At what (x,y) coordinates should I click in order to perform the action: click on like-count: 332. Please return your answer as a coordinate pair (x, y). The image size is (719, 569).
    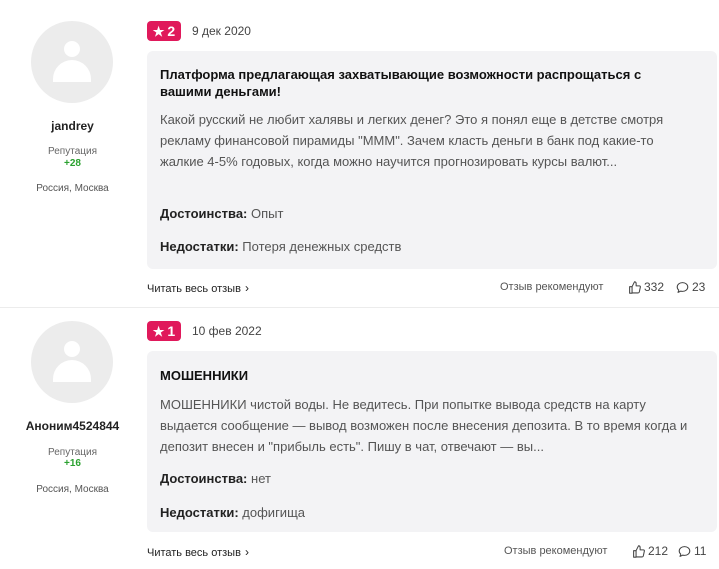
    Looking at the image, I should click on (654, 287).